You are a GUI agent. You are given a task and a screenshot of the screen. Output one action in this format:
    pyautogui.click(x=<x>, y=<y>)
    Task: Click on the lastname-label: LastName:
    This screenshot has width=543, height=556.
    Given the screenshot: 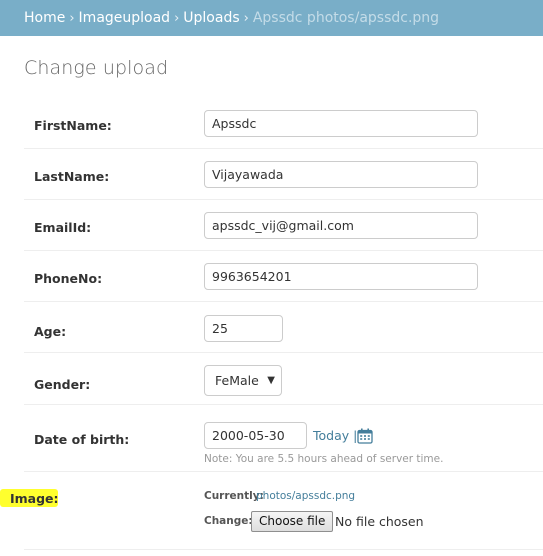 What is the action you would take?
    pyautogui.click(x=72, y=176)
    